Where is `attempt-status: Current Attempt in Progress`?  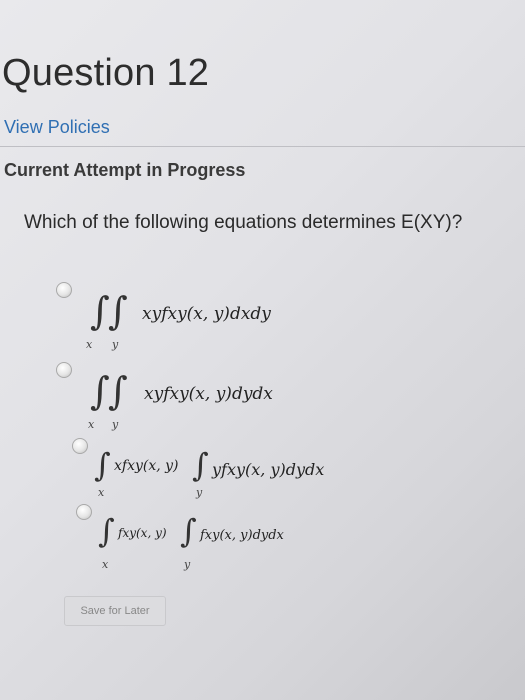 attempt-status: Current Attempt in Progress is located at coordinates (125, 170).